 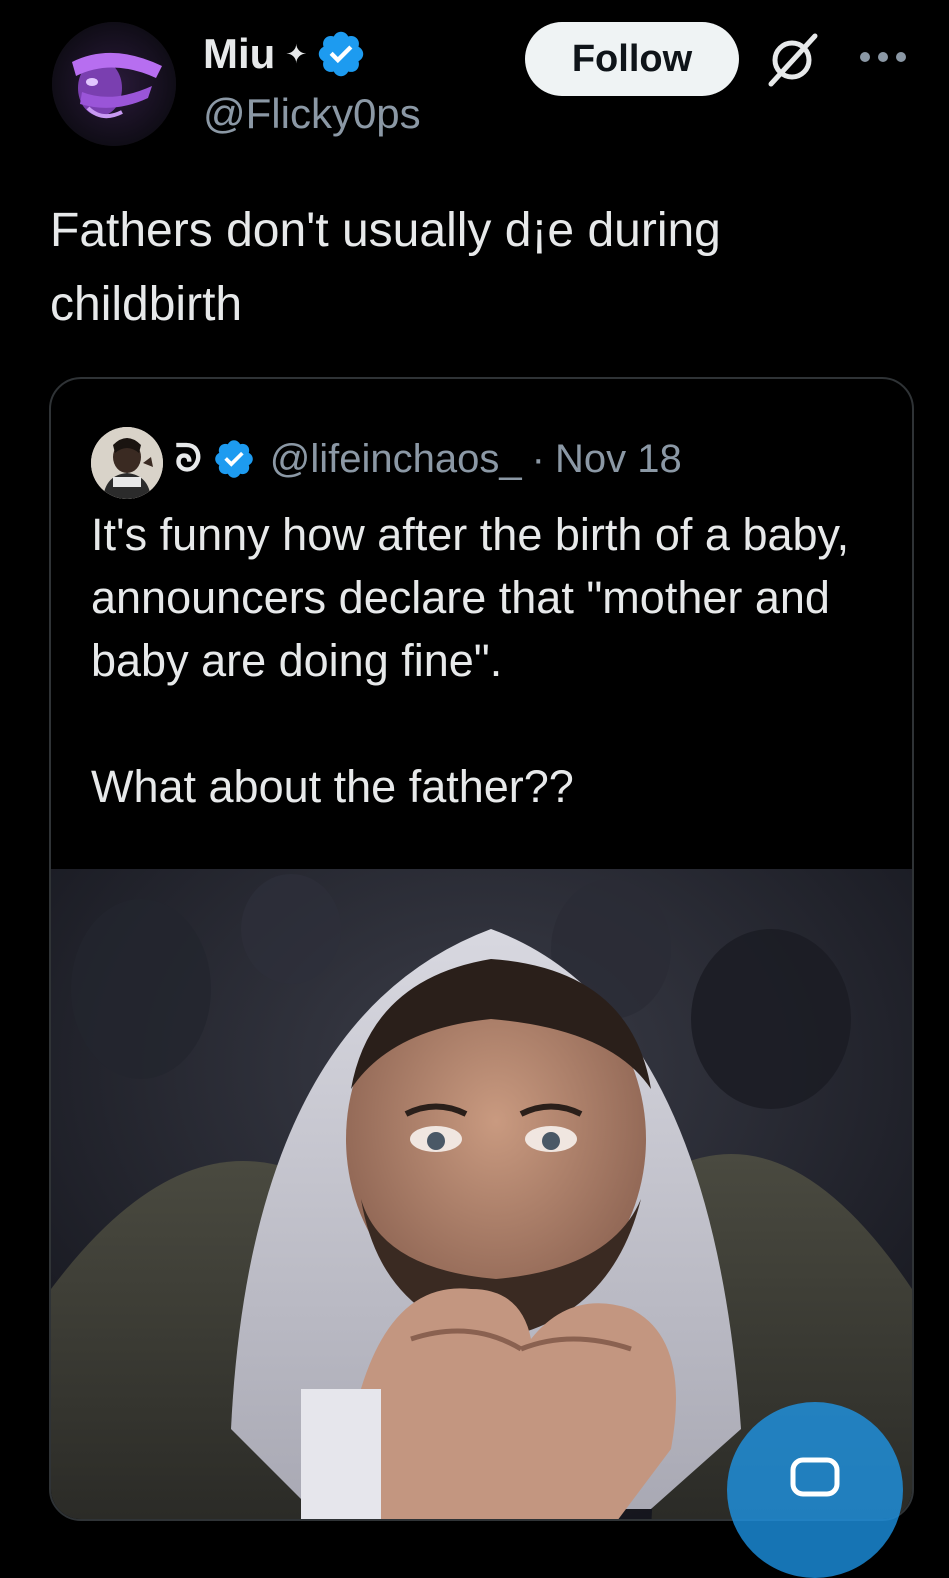 I want to click on quoted-author-avatar, so click(x=127, y=463).